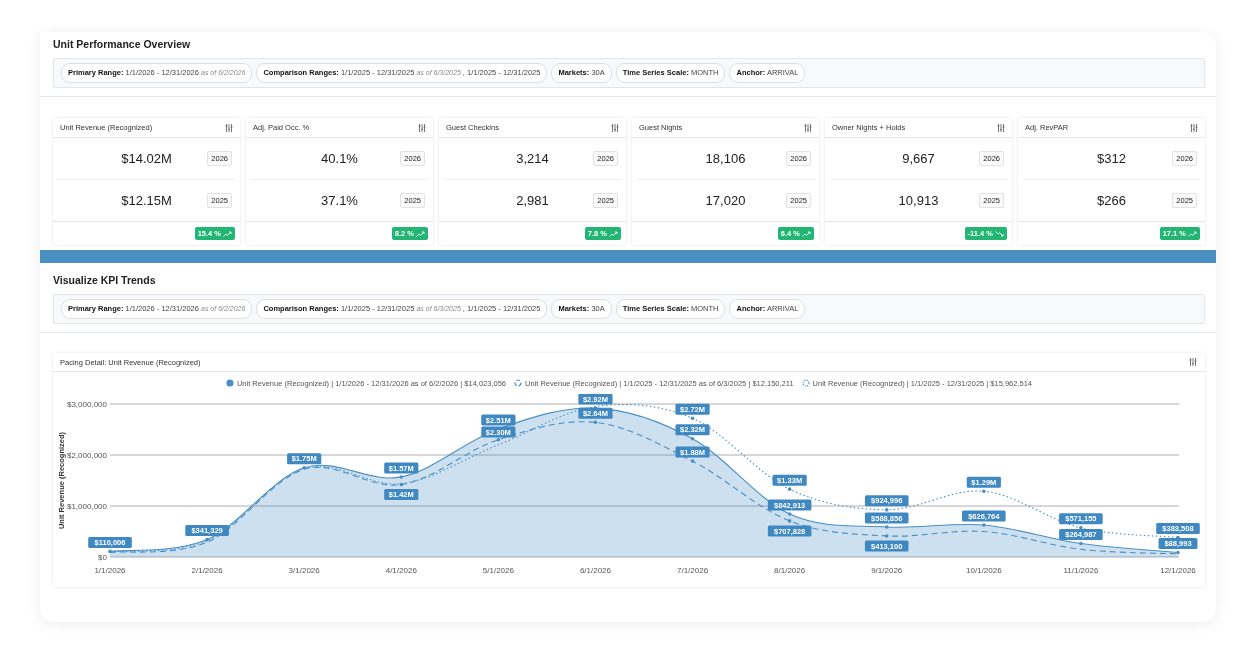  What do you see at coordinates (1111, 200) in the screenshot?
I see `kpi-value: $266` at bounding box center [1111, 200].